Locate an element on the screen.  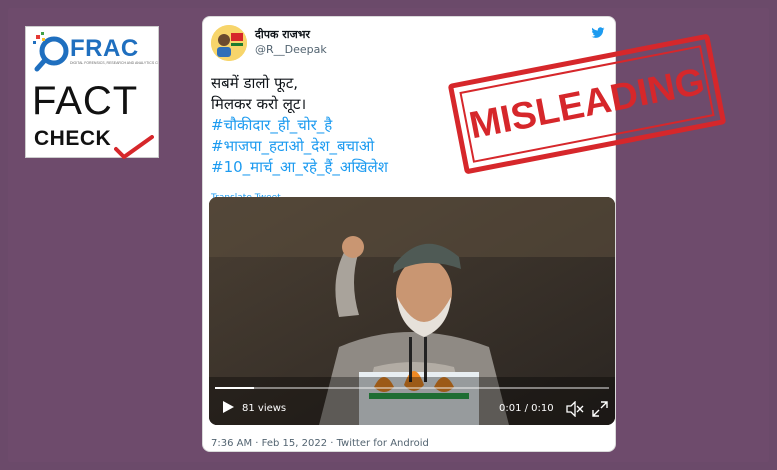
check-text: CHECK is located at coordinates (73, 138).